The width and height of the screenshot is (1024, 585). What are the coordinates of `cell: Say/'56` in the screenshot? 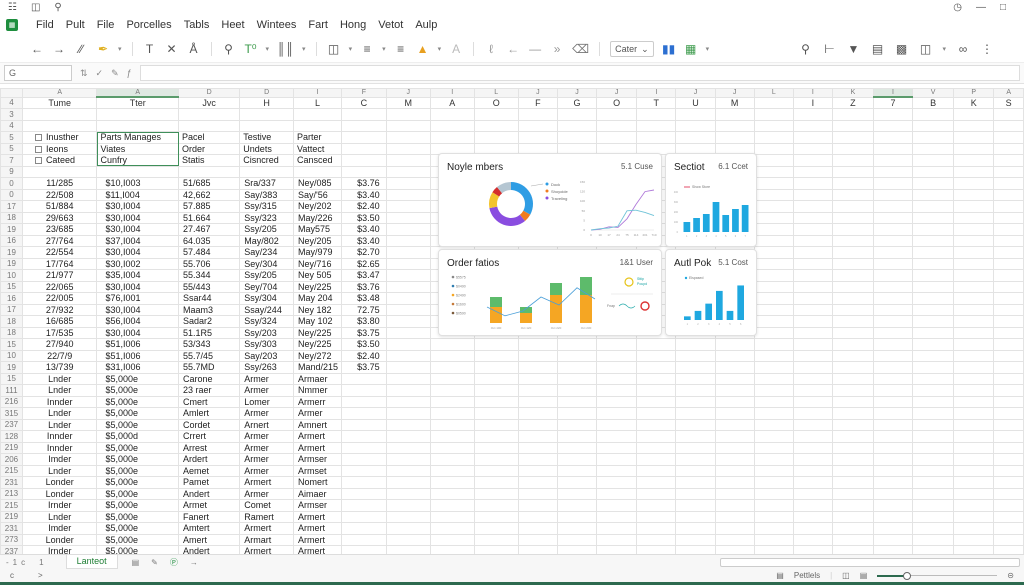 It's located at (318, 194).